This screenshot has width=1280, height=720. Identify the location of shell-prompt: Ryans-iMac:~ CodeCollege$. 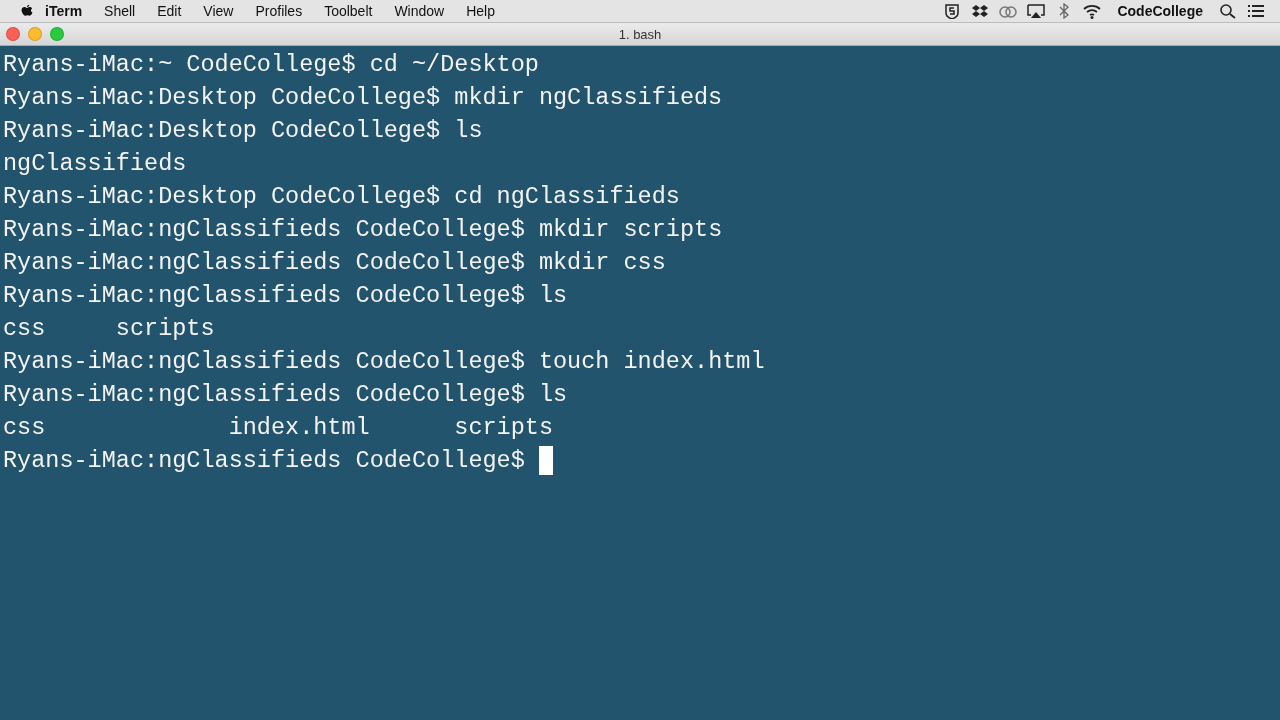
(179, 65).